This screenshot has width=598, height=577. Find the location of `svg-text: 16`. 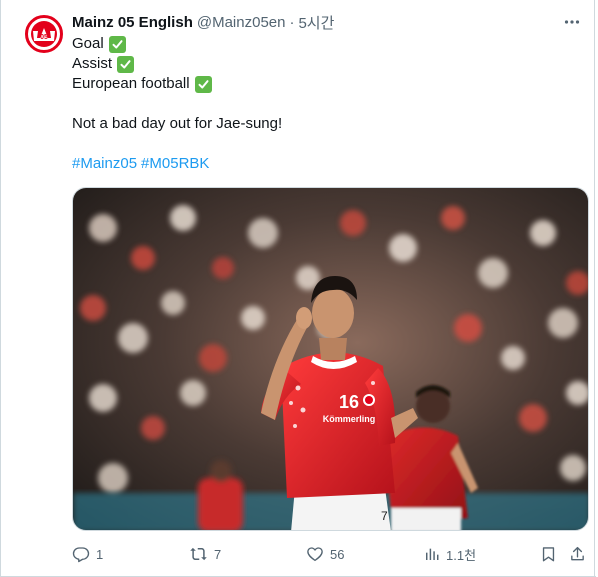

svg-text: 16 is located at coordinates (349, 402).